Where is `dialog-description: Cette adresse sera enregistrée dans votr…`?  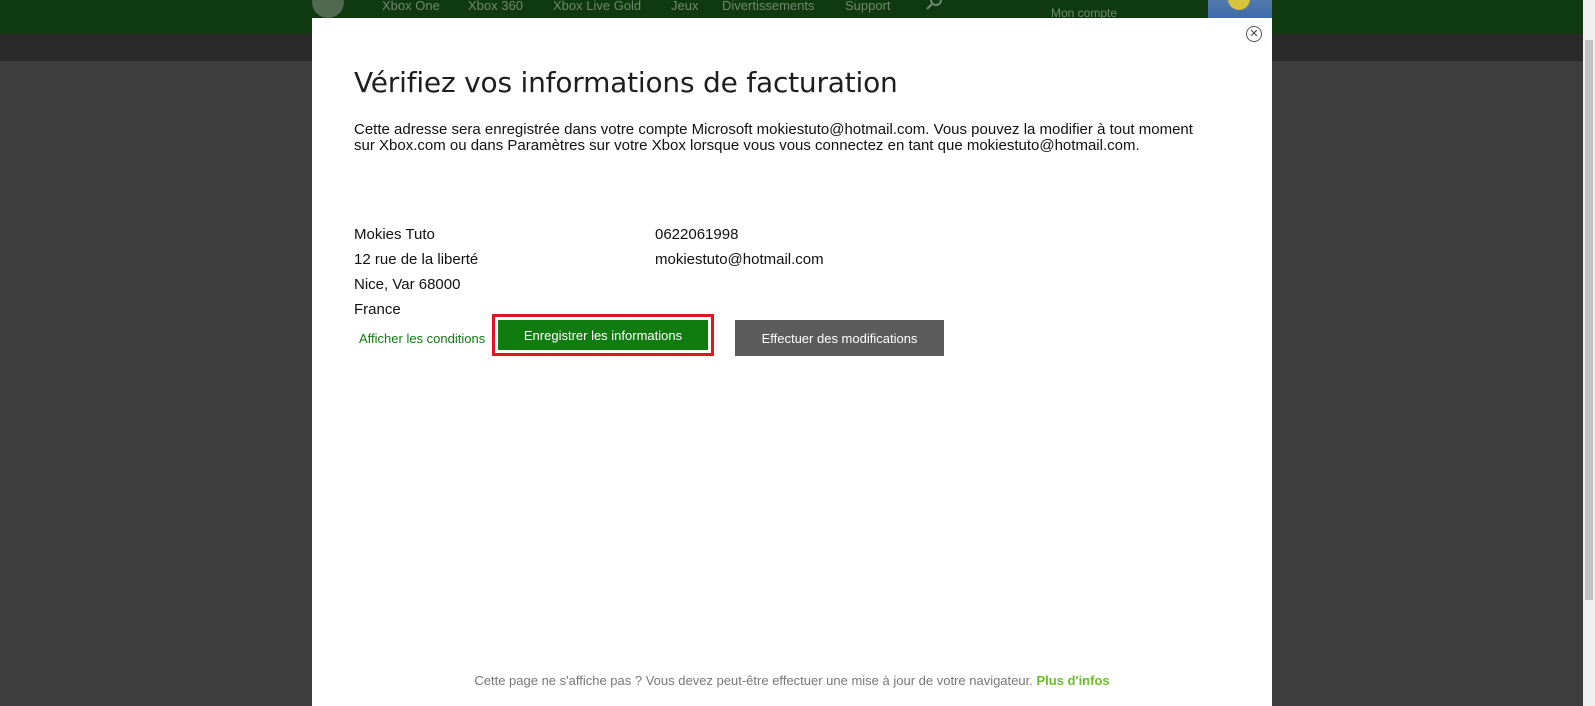 dialog-description: Cette adresse sera enregistrée dans votr… is located at coordinates (773, 137).